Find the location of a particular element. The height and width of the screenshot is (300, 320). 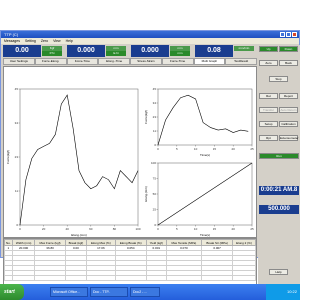

elong-peak: E.hi is located at coordinates (116, 53).